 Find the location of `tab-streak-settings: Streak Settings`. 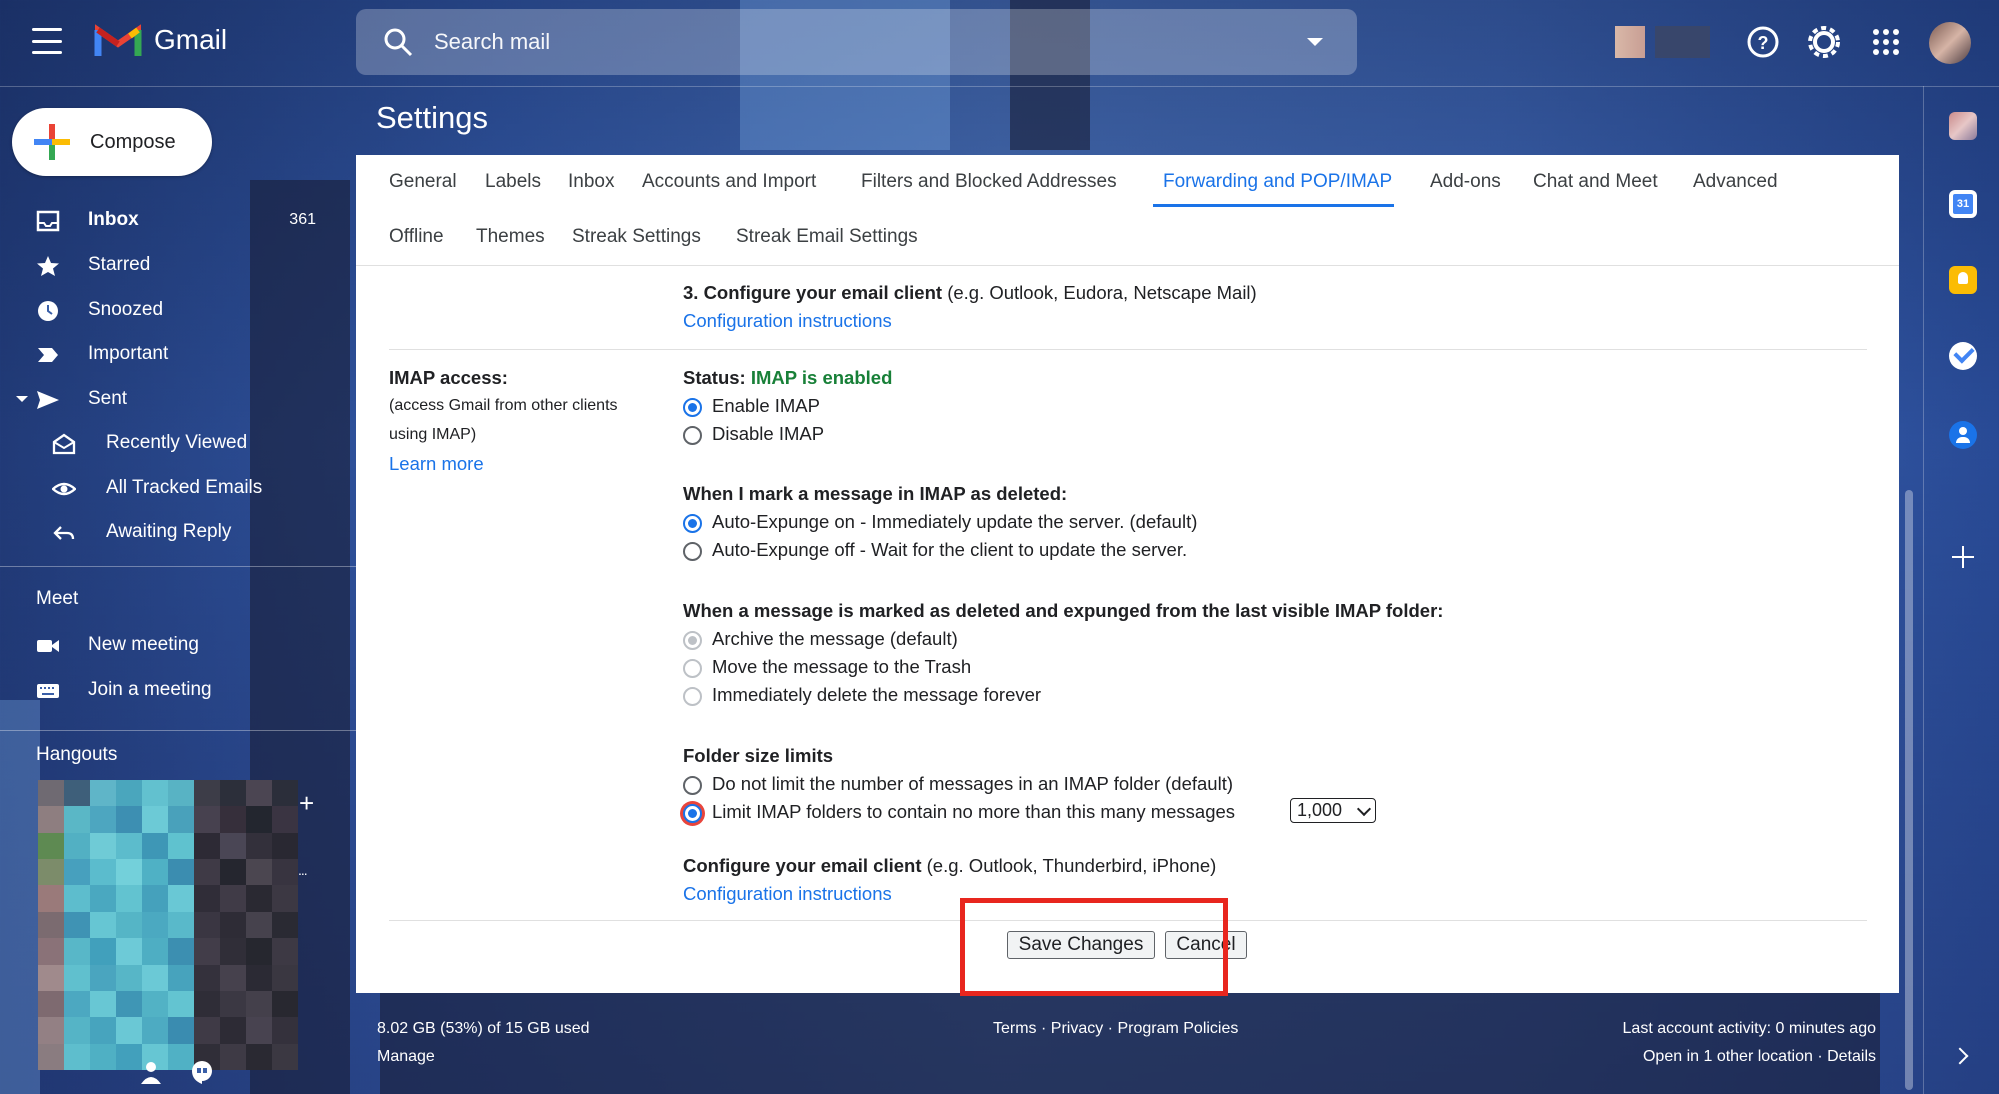

tab-streak-settings: Streak Settings is located at coordinates (636, 237).